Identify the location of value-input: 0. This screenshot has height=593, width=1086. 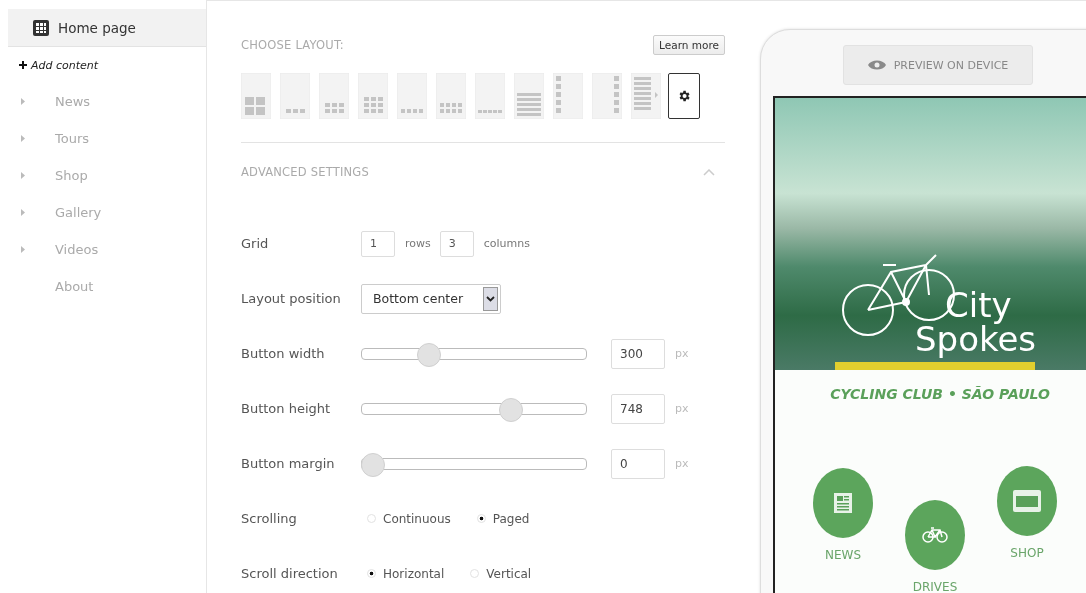
(638, 463).